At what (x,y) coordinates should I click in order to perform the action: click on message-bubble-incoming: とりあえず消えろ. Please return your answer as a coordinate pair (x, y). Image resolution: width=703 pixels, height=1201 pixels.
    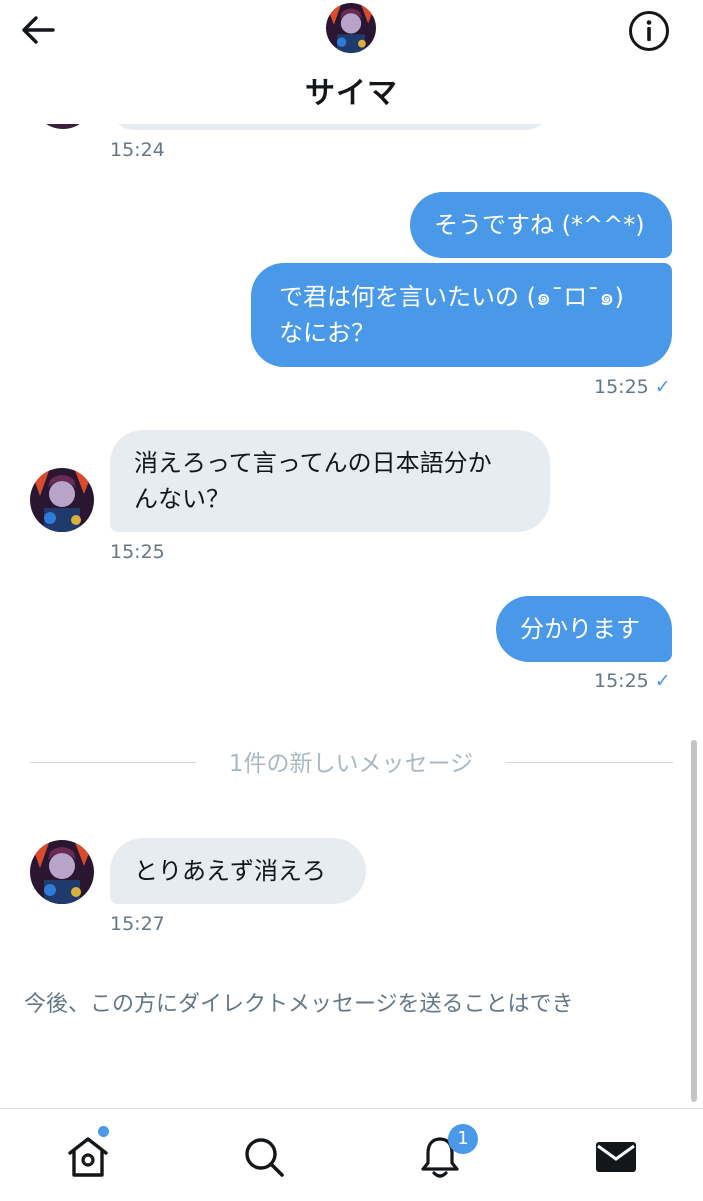
    Looking at the image, I should click on (238, 871).